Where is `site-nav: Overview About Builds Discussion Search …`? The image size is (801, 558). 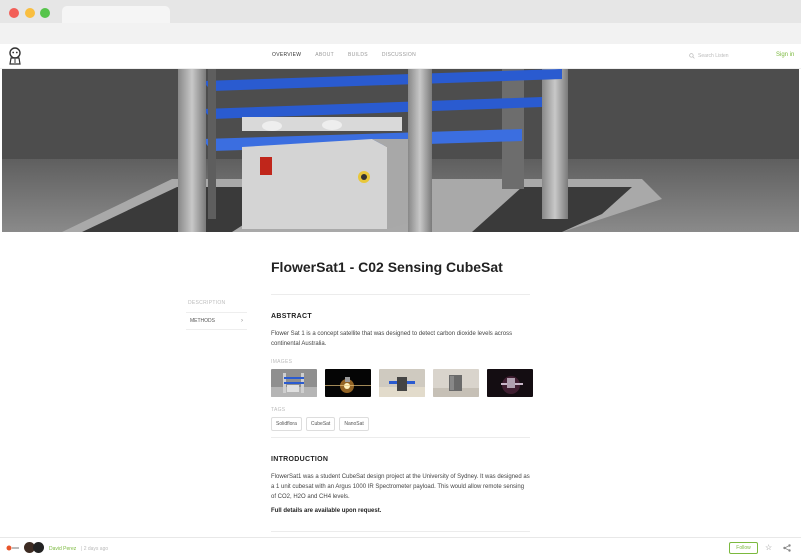
site-nav: Overview About Builds Discussion Search … is located at coordinates (400, 56).